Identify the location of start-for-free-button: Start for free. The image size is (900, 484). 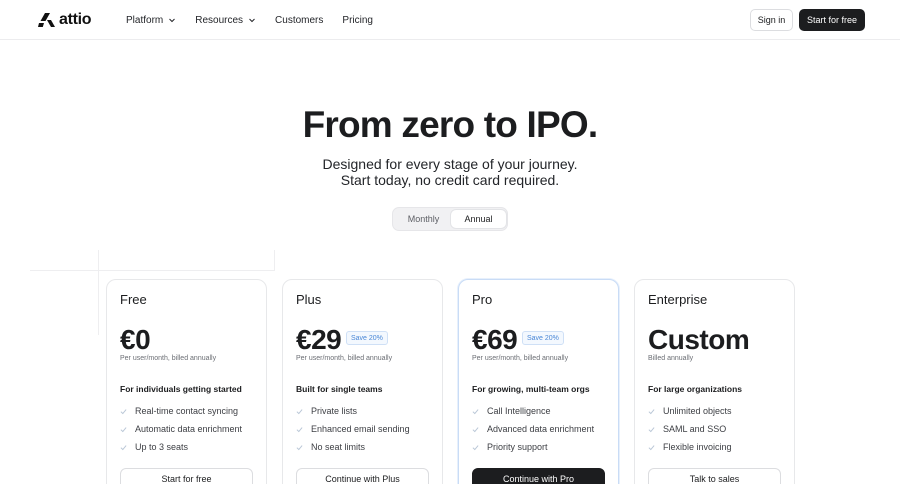
(832, 20).